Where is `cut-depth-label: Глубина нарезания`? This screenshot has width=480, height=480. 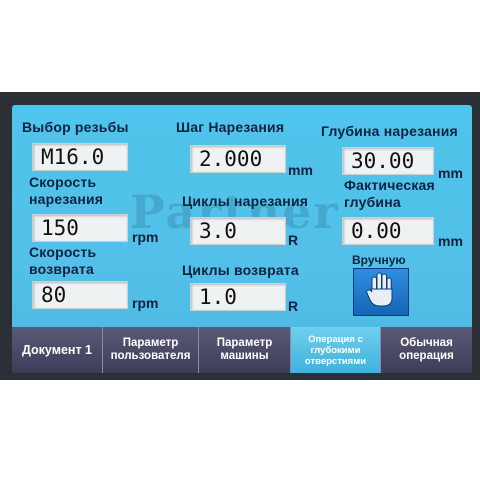
cut-depth-label: Глубина нарезания is located at coordinates (389, 131).